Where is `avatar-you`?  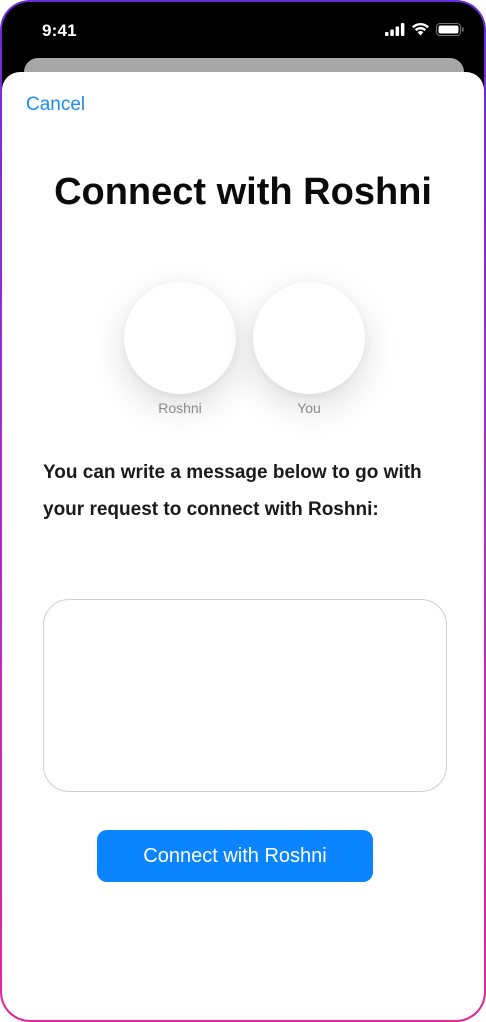 avatar-you is located at coordinates (309, 338).